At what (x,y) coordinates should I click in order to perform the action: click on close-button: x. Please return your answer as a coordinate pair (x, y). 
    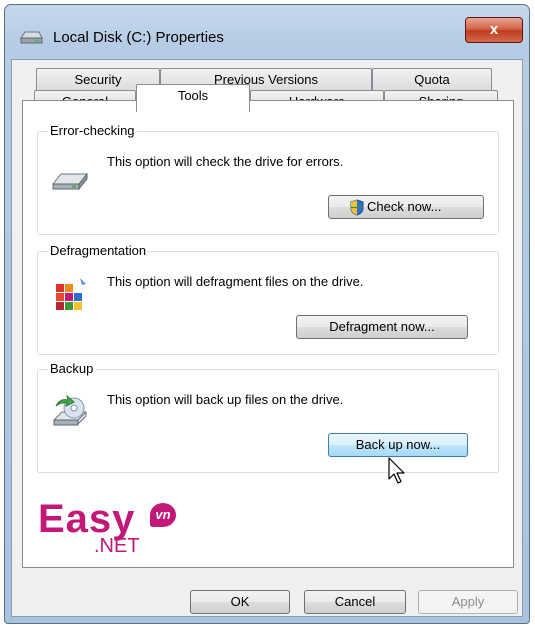
    Looking at the image, I should click on (494, 30).